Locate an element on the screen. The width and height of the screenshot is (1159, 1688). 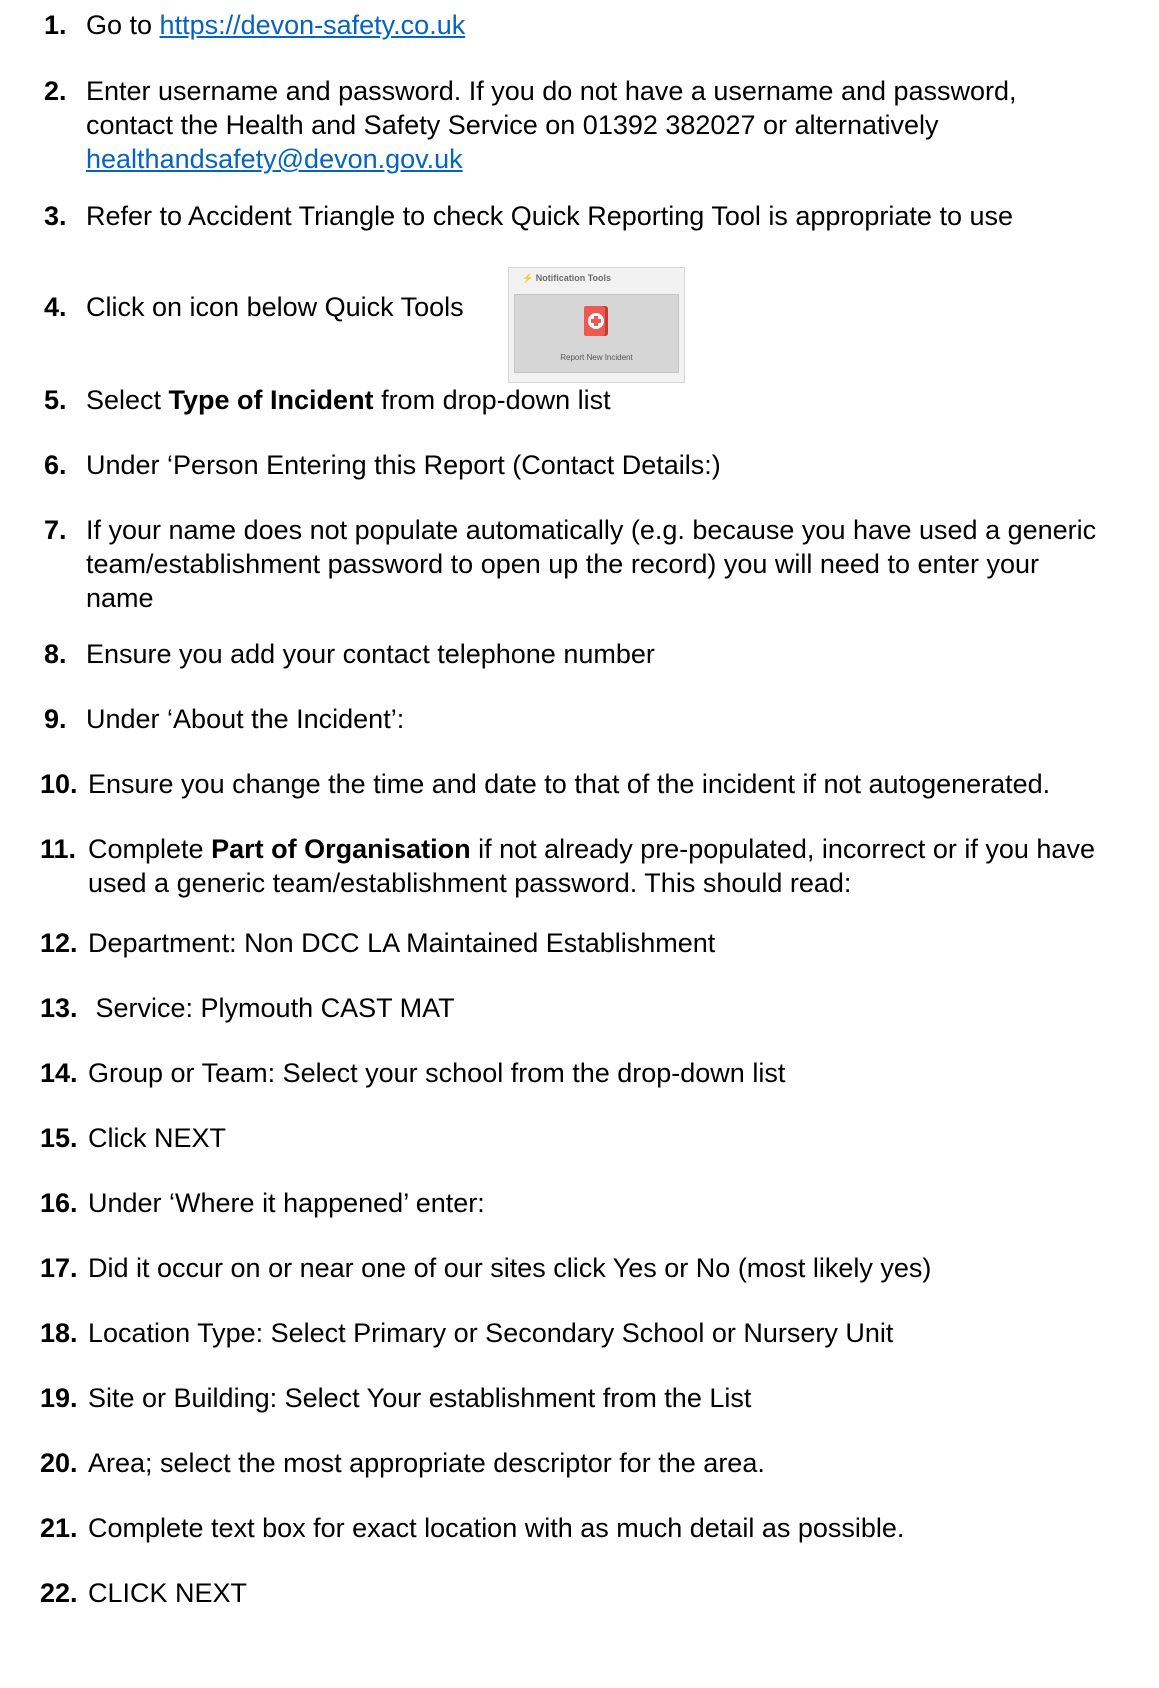
step-bold-text: Type of Incident is located at coordinates (271, 400).